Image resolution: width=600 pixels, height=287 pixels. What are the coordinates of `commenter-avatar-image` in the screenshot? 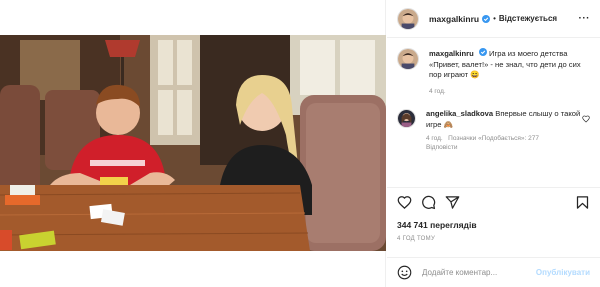 It's located at (406, 118).